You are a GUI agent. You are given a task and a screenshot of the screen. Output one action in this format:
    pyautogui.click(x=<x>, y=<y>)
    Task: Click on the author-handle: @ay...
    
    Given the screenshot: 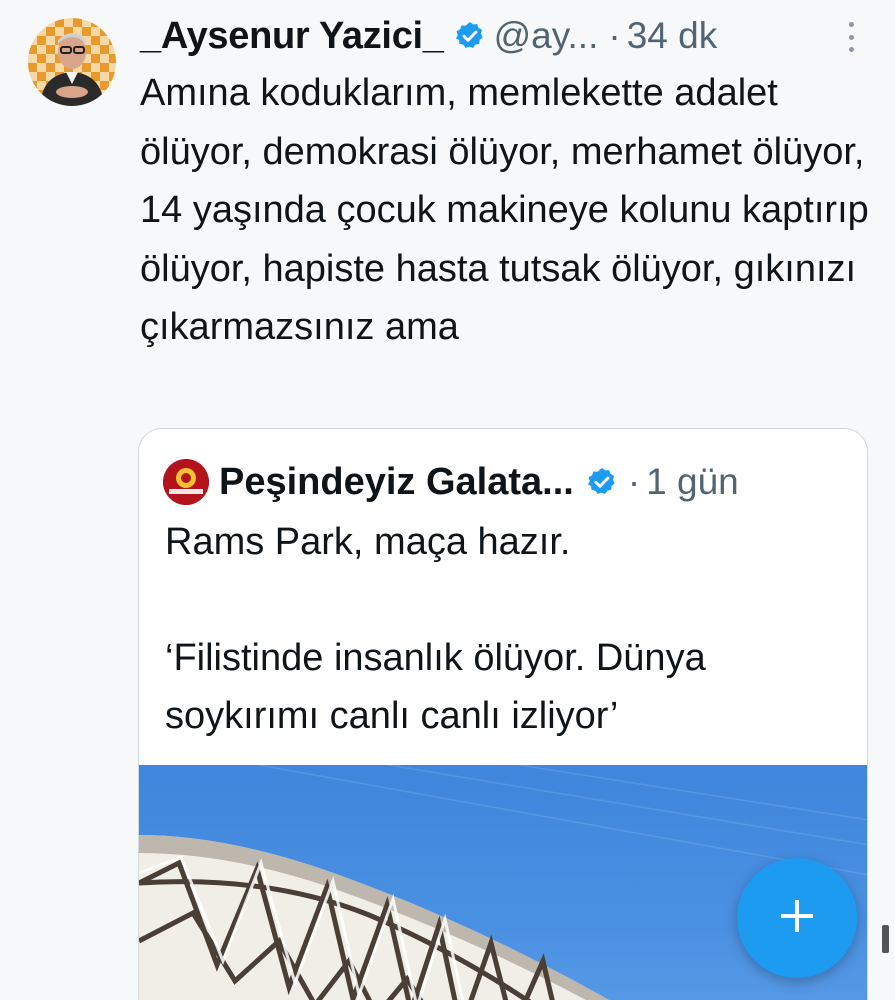 What is the action you would take?
    pyautogui.click(x=546, y=36)
    